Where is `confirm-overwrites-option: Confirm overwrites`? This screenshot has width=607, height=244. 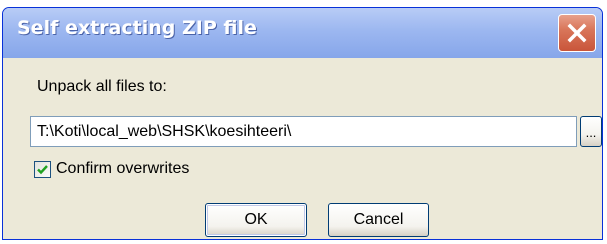
confirm-overwrites-option: Confirm overwrites is located at coordinates (111, 169).